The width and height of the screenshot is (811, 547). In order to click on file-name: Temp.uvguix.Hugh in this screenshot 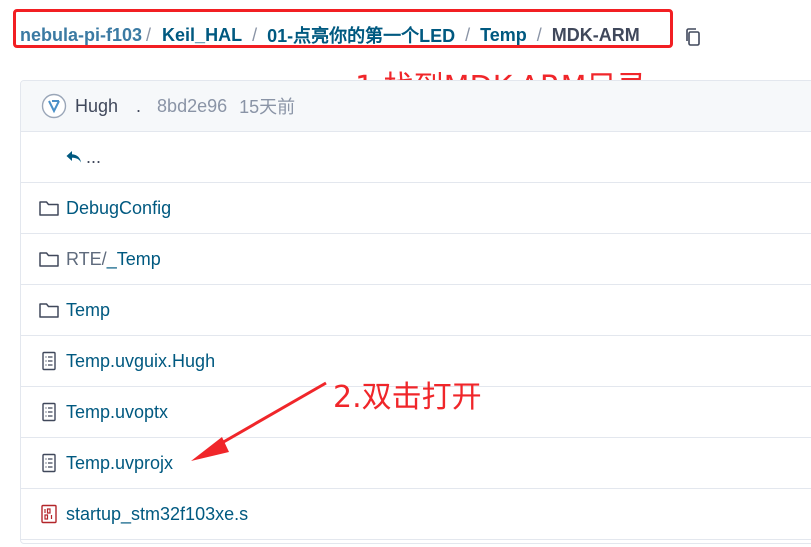, I will do `click(141, 360)`.